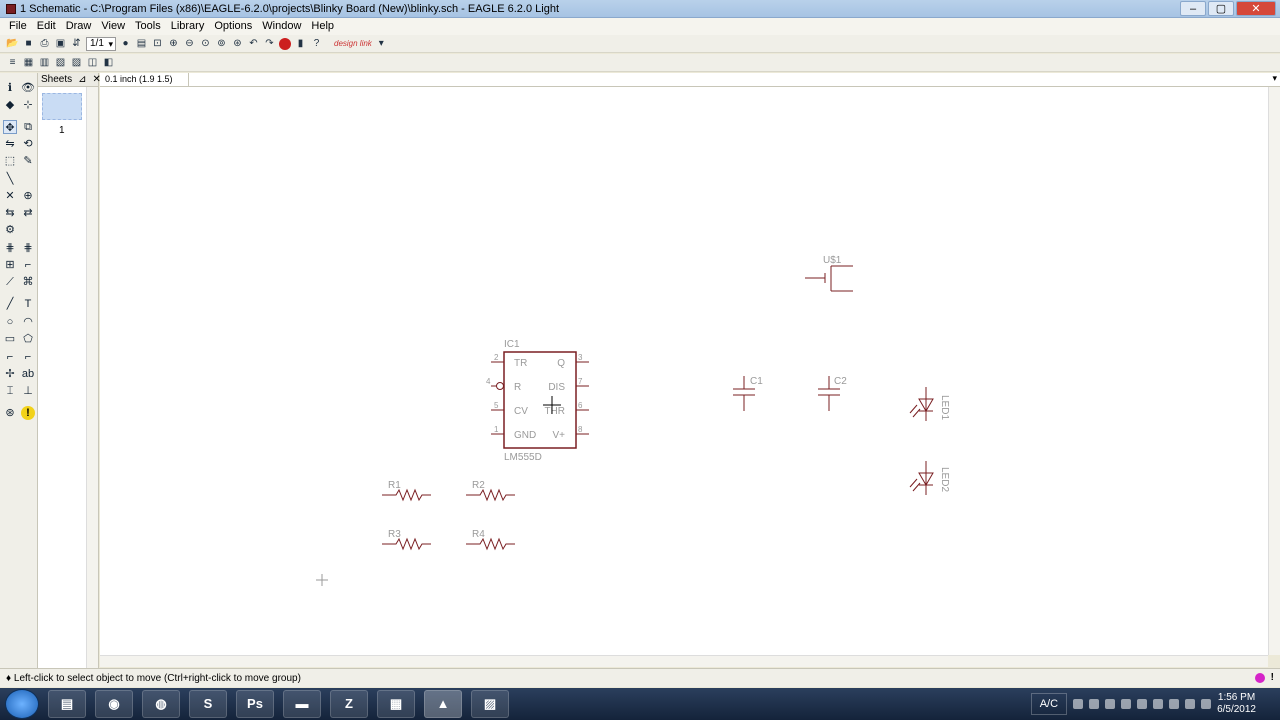 The image size is (1280, 720). What do you see at coordinates (10, 248) in the screenshot?
I see `name-icon: ⋕` at bounding box center [10, 248].